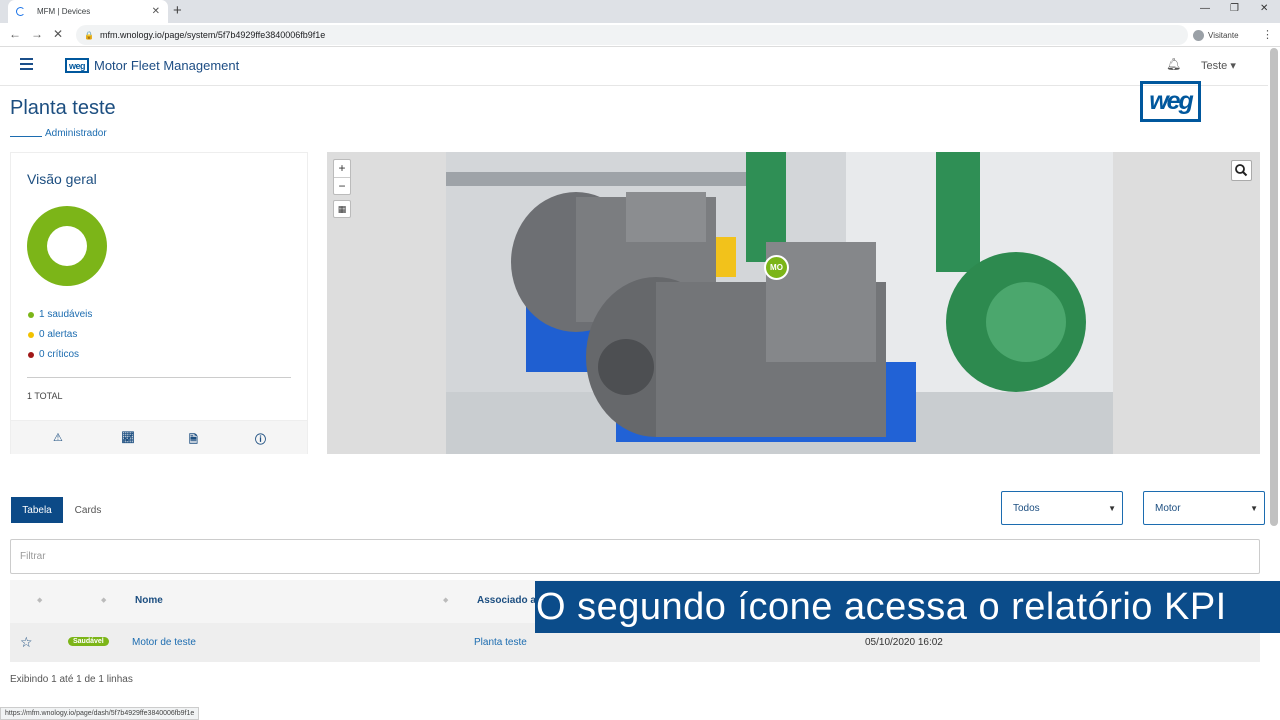 This screenshot has width=1280, height=720. I want to click on status-select-value: Todos, so click(1026, 508).